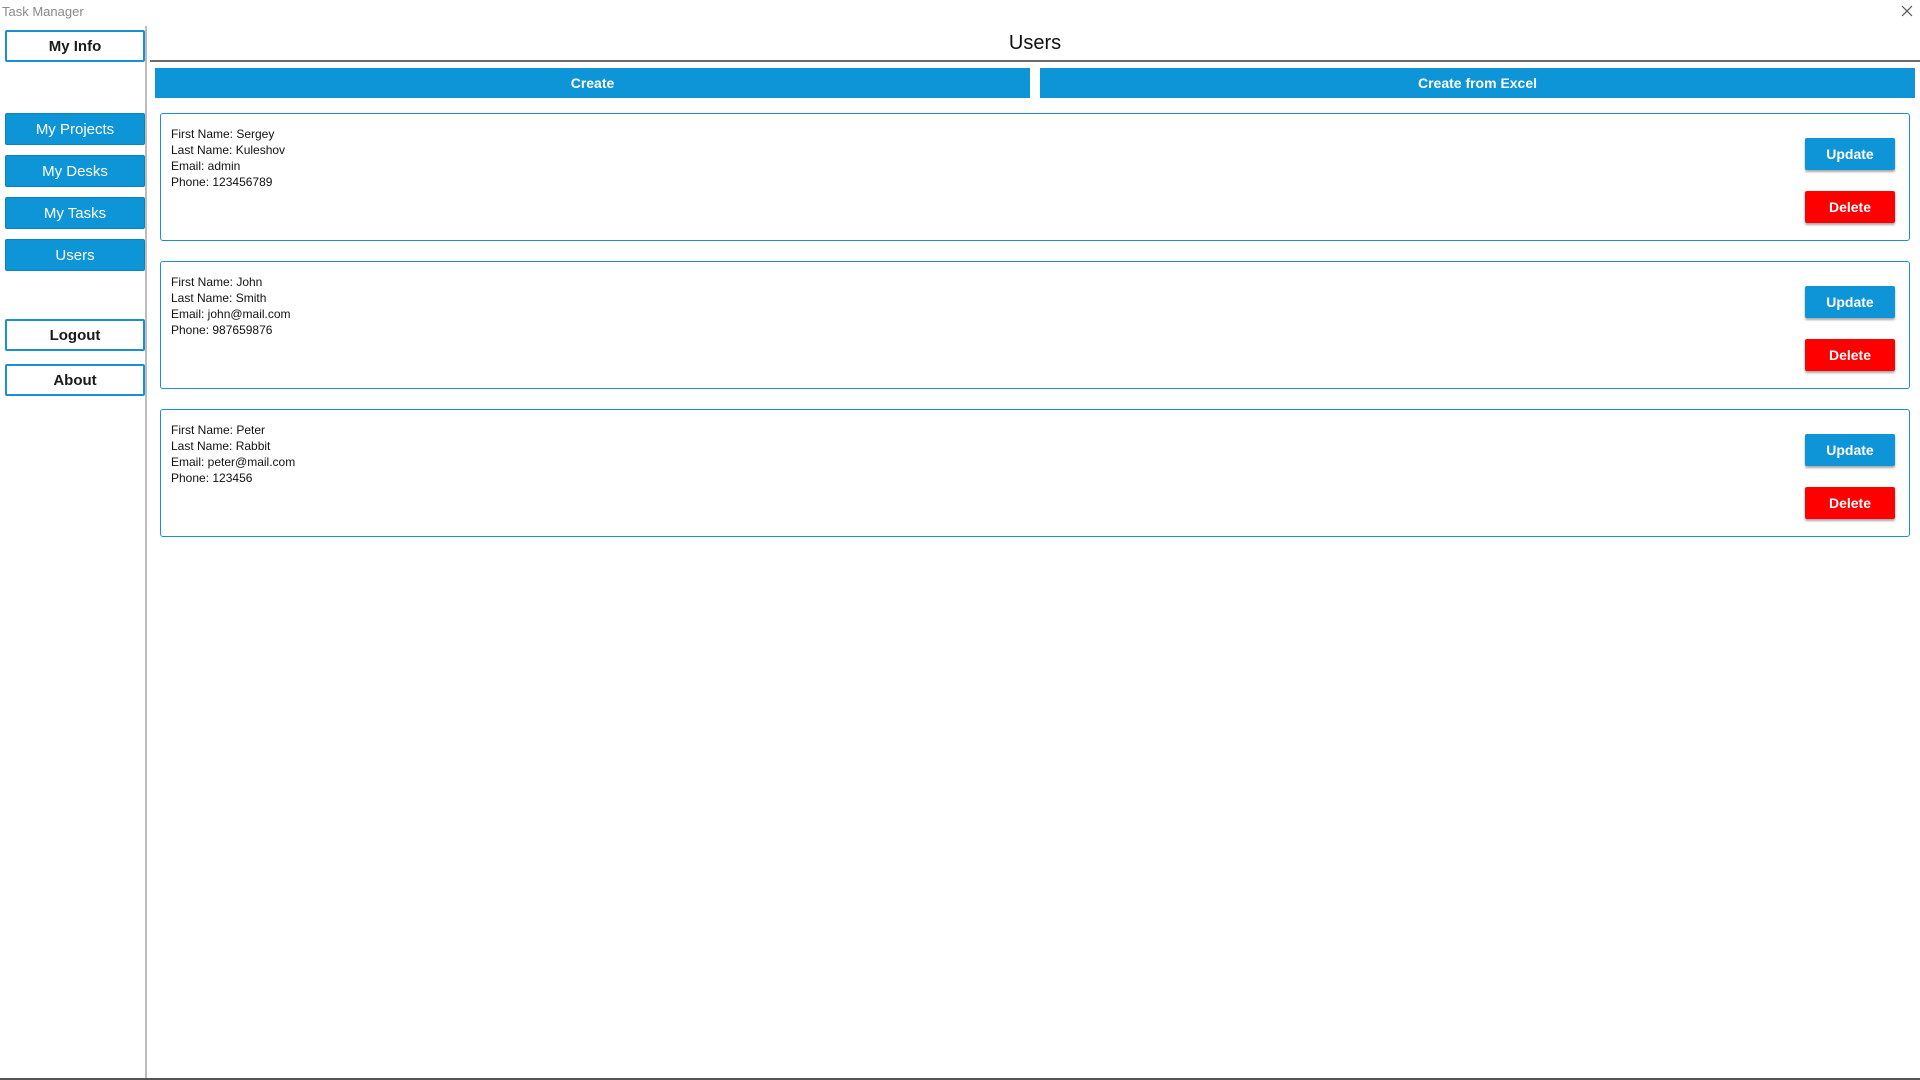  What do you see at coordinates (592, 83) in the screenshot?
I see `create-button: Create` at bounding box center [592, 83].